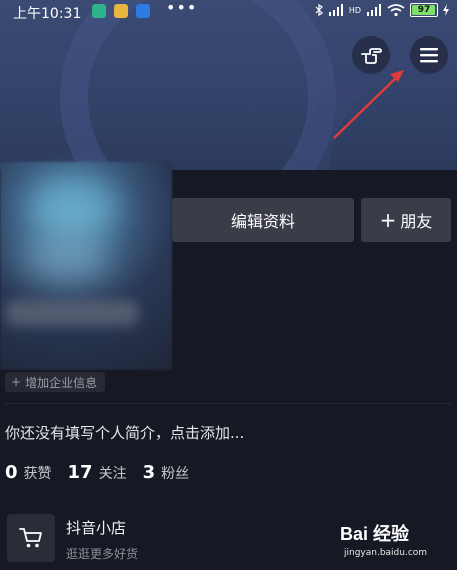 The height and width of the screenshot is (570, 457). Describe the element at coordinates (37, 474) in the screenshot. I see `stat-label: 获赞` at that location.